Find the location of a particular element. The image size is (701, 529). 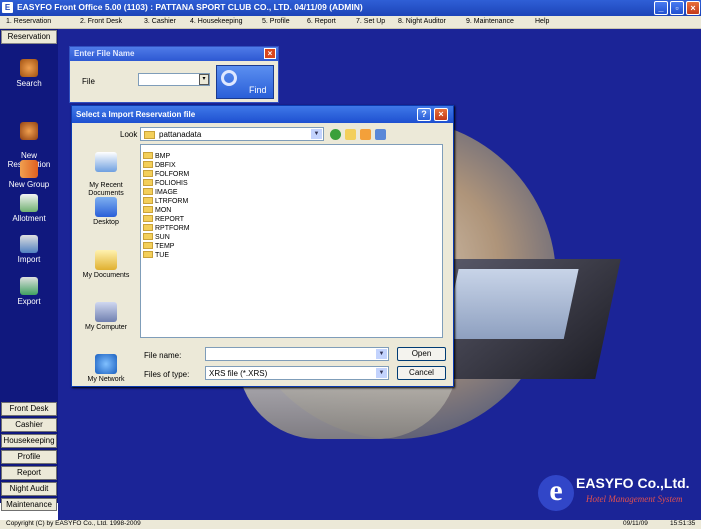

sidebar-header: Reservation is located at coordinates (29, 37).